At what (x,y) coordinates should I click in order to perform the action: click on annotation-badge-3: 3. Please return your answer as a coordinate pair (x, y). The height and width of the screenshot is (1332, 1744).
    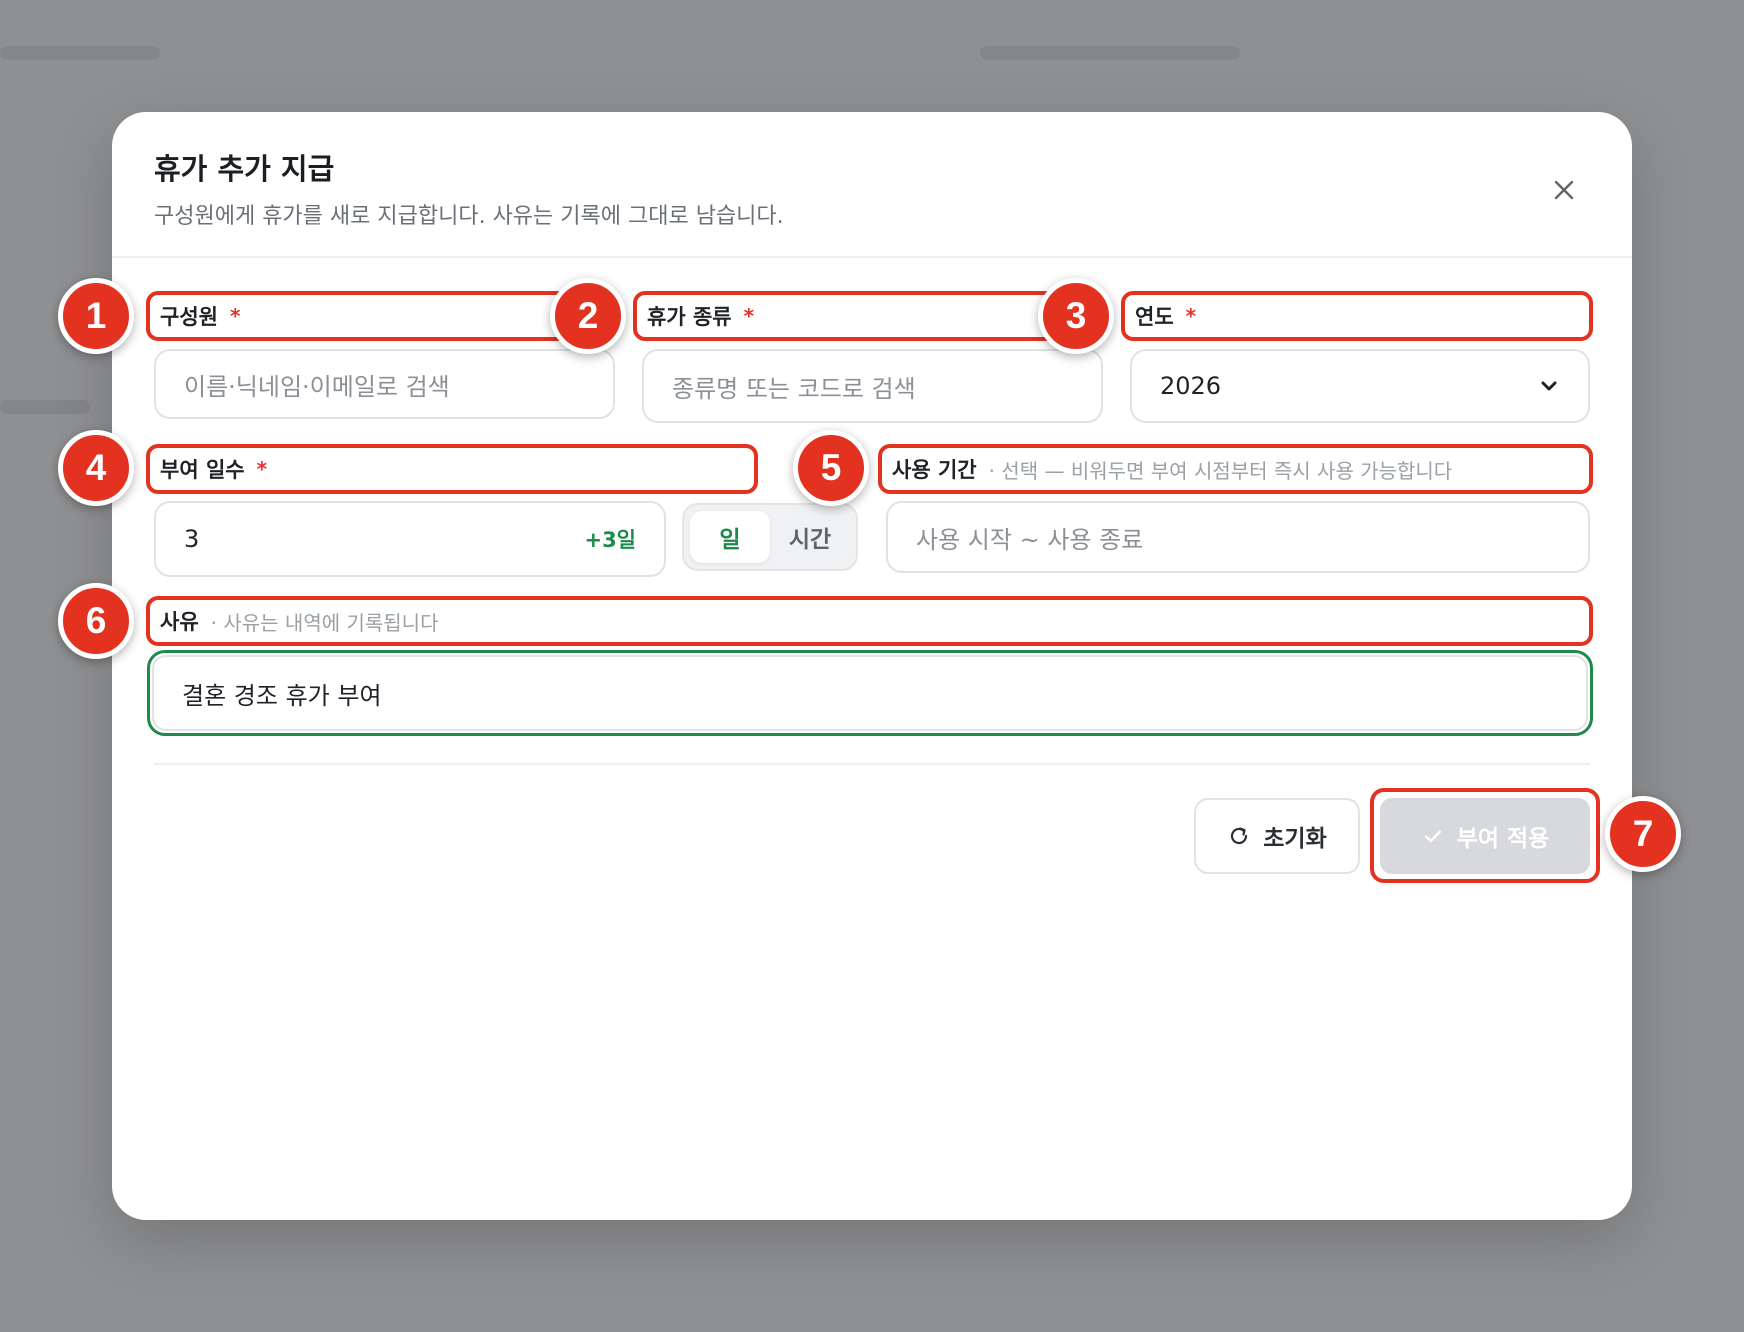
    Looking at the image, I should click on (1076, 316).